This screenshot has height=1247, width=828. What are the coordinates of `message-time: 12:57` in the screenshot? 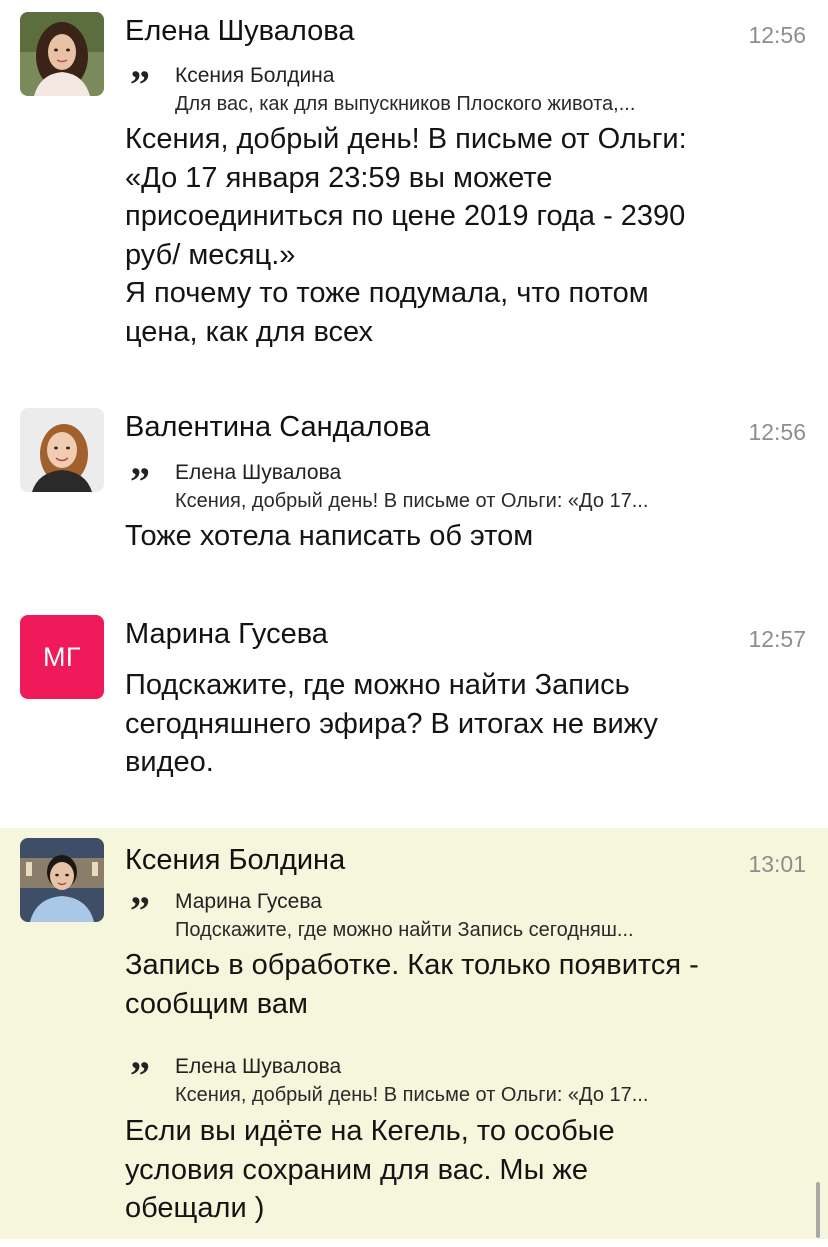 It's located at (777, 639).